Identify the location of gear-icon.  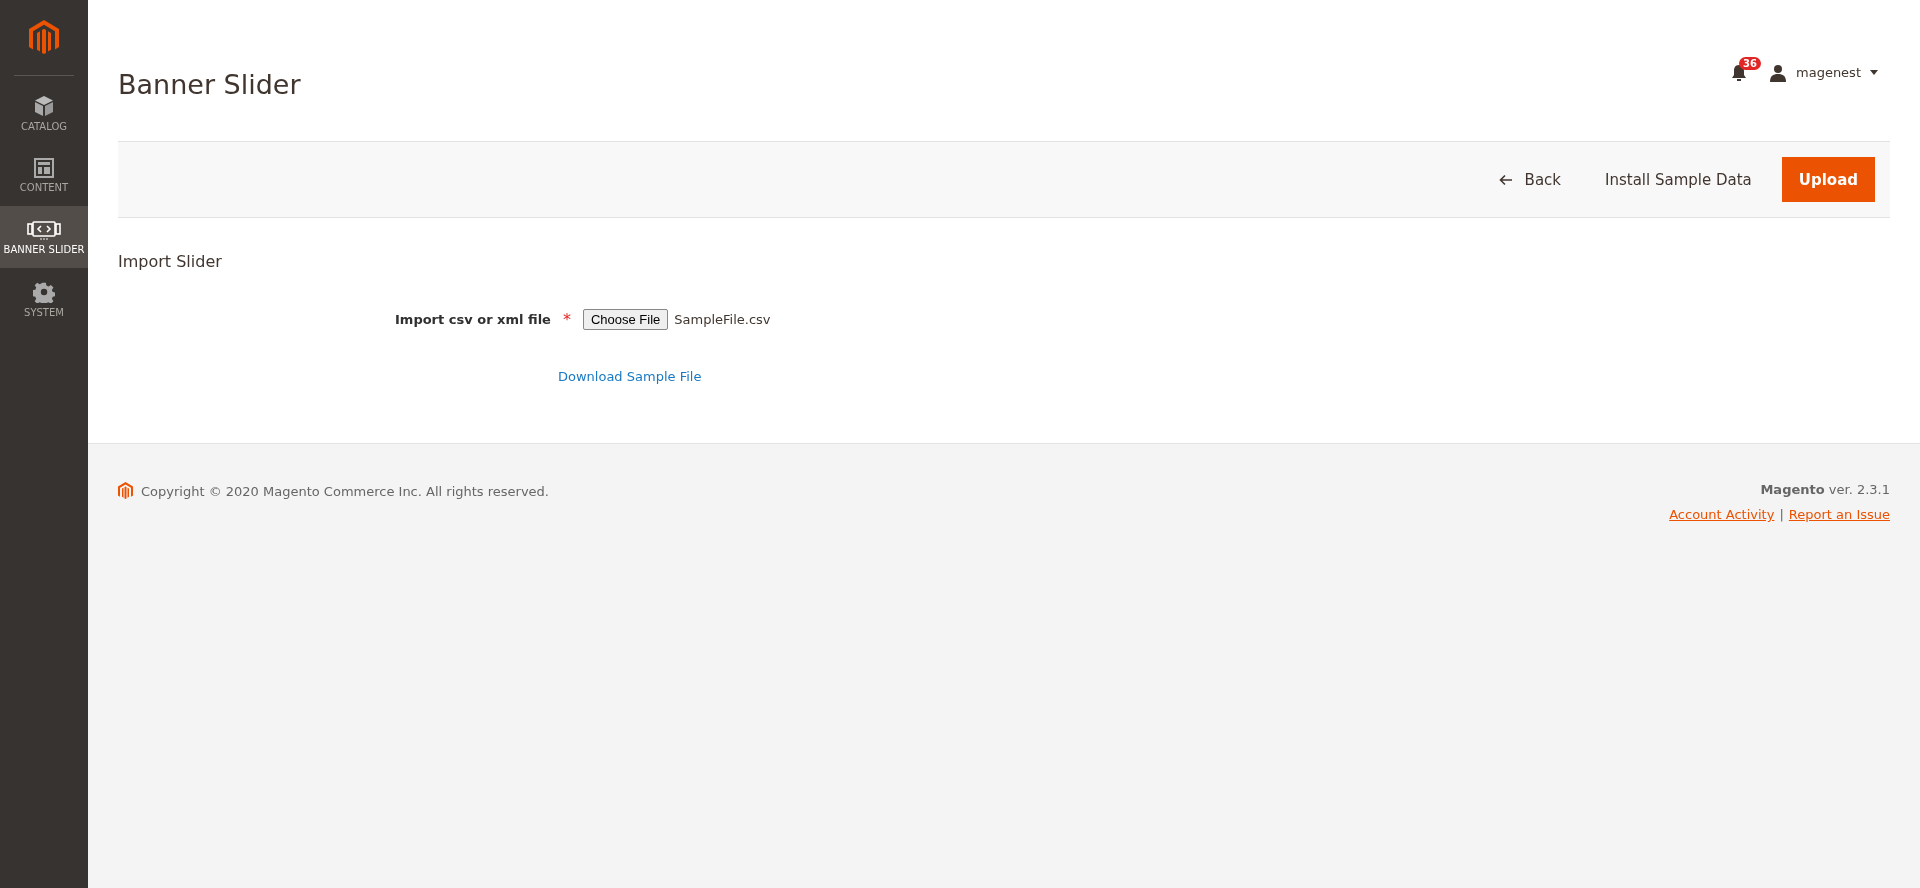
(44, 291).